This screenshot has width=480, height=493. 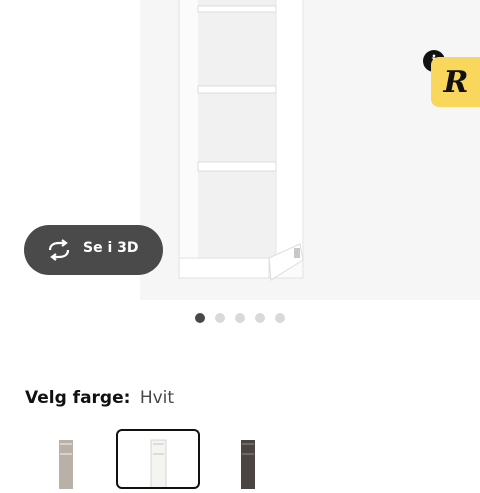 What do you see at coordinates (111, 248) in the screenshot?
I see `view-in-3d-label: Se i 3D` at bounding box center [111, 248].